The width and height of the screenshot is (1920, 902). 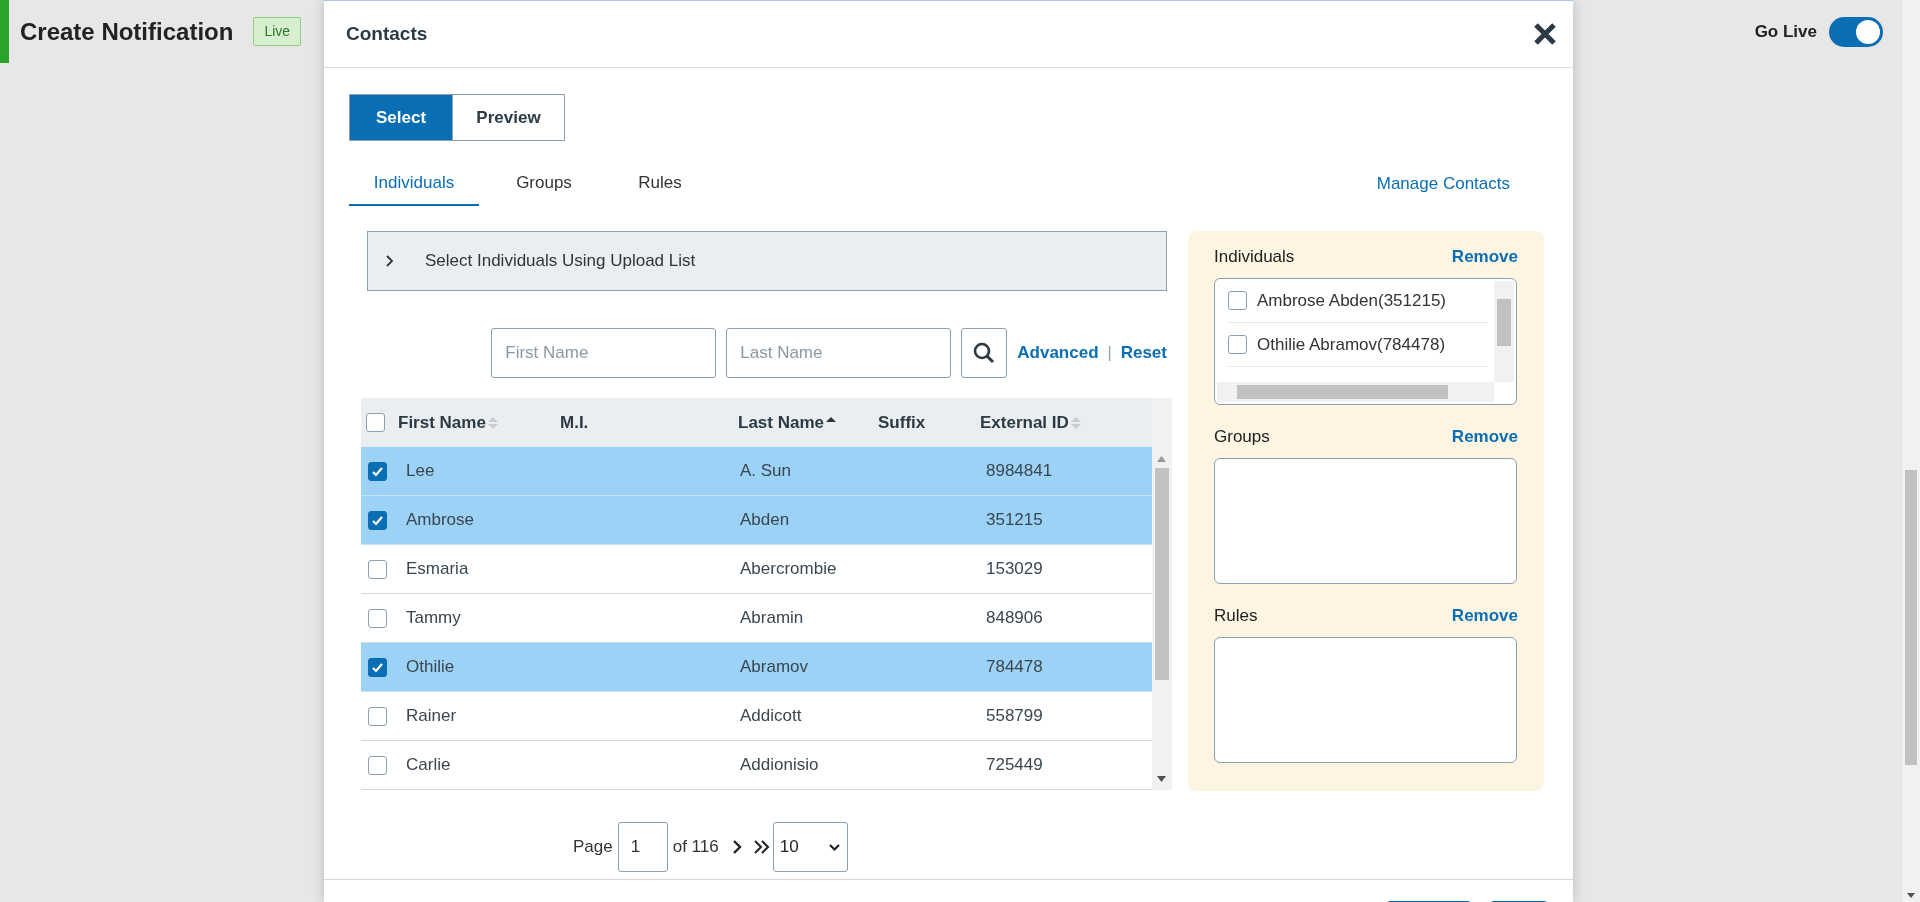 I want to click on page-total: of 116, so click(x=695, y=847).